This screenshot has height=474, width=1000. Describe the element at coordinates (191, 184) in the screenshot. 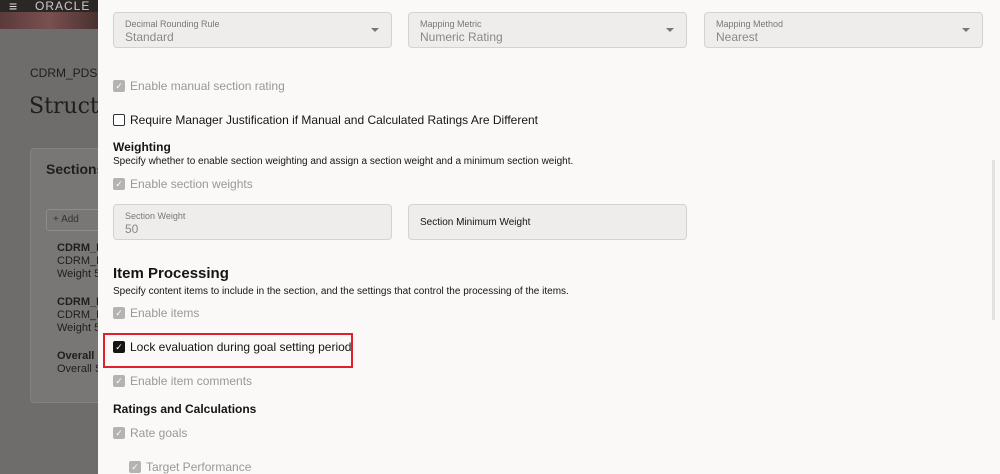

I see `checkbox-label: Enable section weights` at that location.